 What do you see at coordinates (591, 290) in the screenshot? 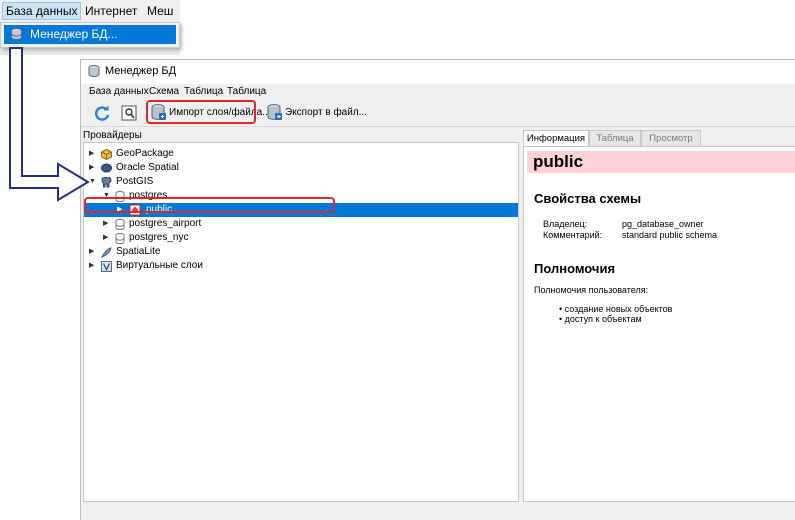
I see `user-permissions-label: Полномочия пользователя:` at bounding box center [591, 290].